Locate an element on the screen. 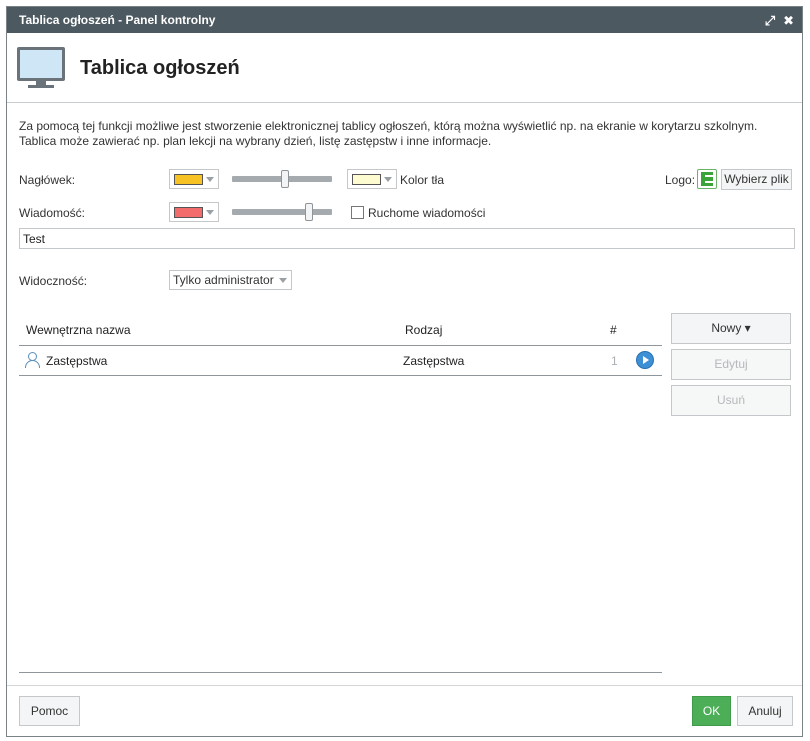 The width and height of the screenshot is (810, 741). header-opacity-slider is located at coordinates (282, 179).